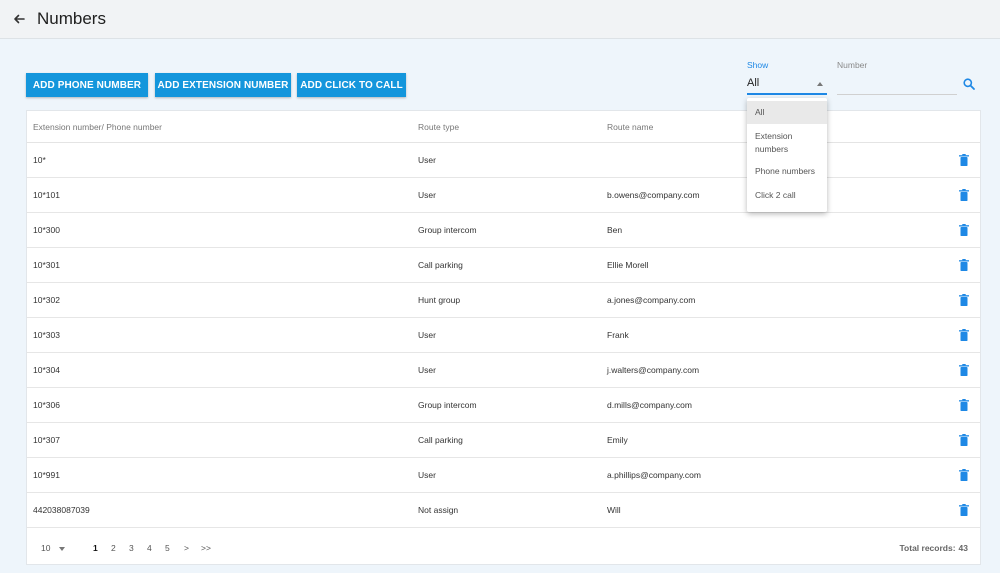 The width and height of the screenshot is (1000, 573). Describe the element at coordinates (503, 160) in the screenshot. I see `table-row: 10* User` at that location.